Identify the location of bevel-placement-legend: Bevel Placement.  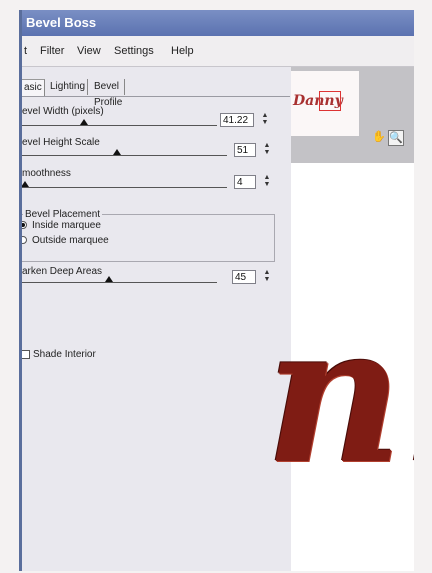
(63, 214).